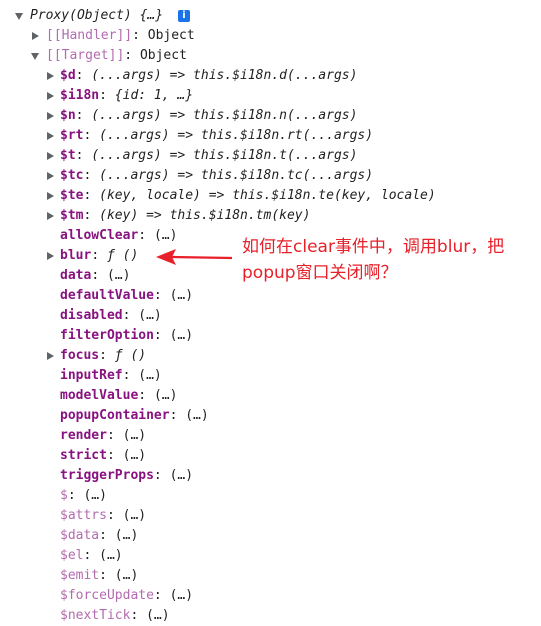 This screenshot has width=541, height=626. What do you see at coordinates (373, 247) in the screenshot?
I see `annotation-line-1: 如何在clear事件中，调用blur，把` at bounding box center [373, 247].